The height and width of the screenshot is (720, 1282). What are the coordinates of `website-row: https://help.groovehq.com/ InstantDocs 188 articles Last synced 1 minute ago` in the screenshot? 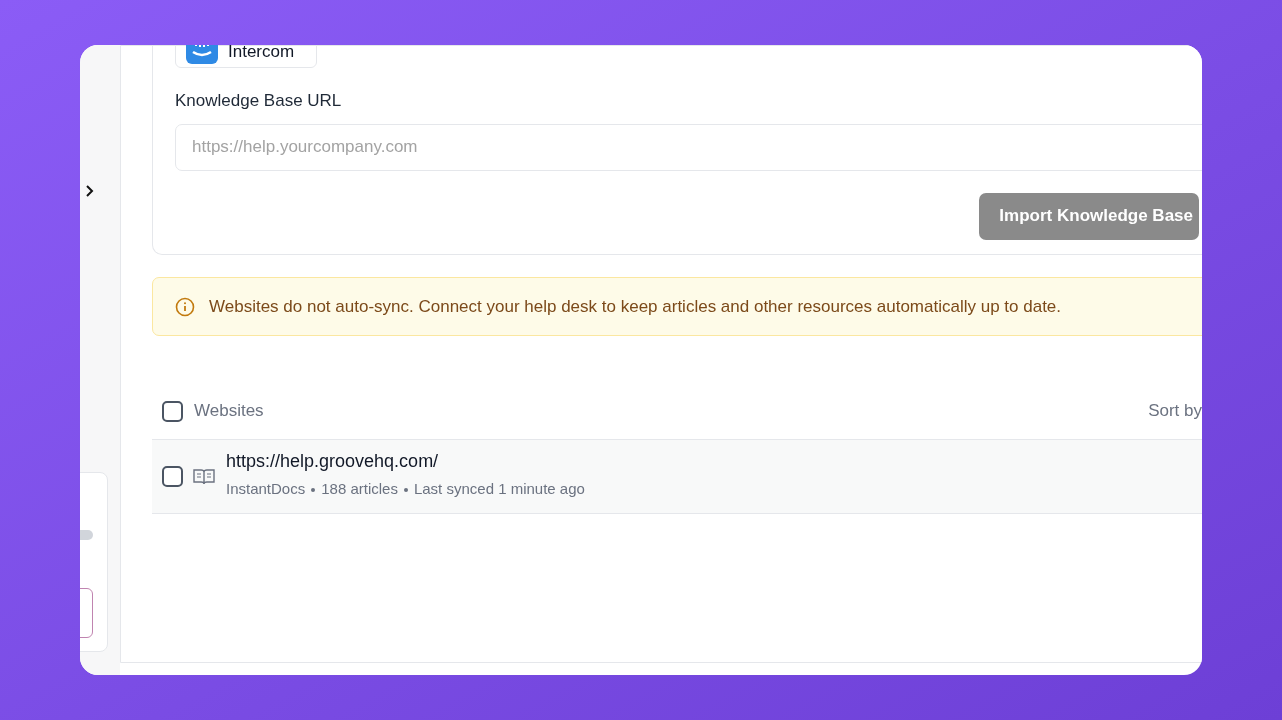 It's located at (677, 476).